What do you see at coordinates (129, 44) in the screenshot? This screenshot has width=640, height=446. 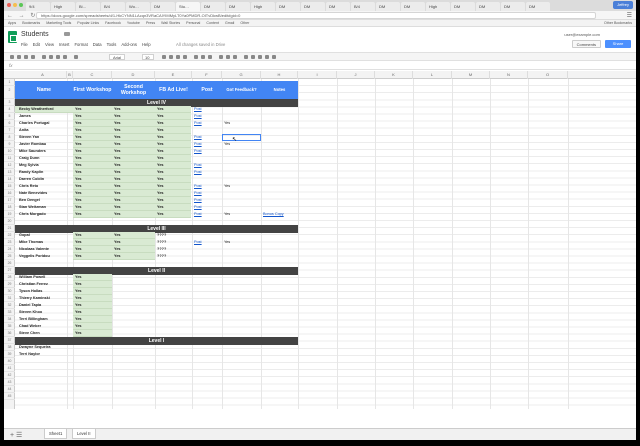 I see `menu-add-ons: Add-ons` at bounding box center [129, 44].